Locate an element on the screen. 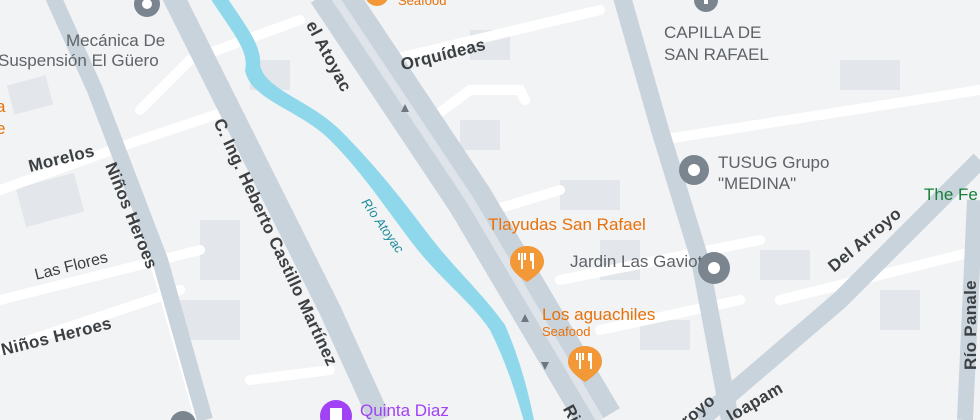 This screenshot has height=420, width=980. place-label-capilla-line1: CAPILLA DE is located at coordinates (712, 33).